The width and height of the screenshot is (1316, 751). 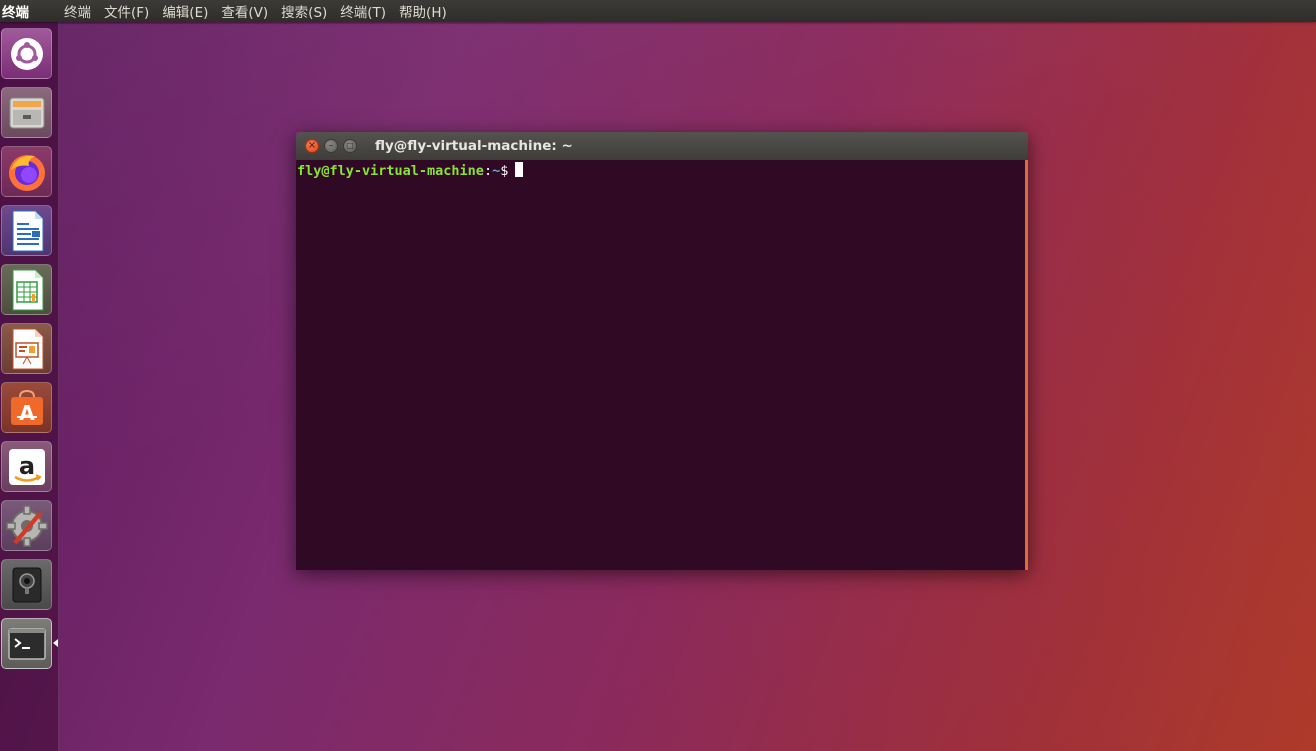 I want to click on launcher-firefox, so click(x=26, y=171).